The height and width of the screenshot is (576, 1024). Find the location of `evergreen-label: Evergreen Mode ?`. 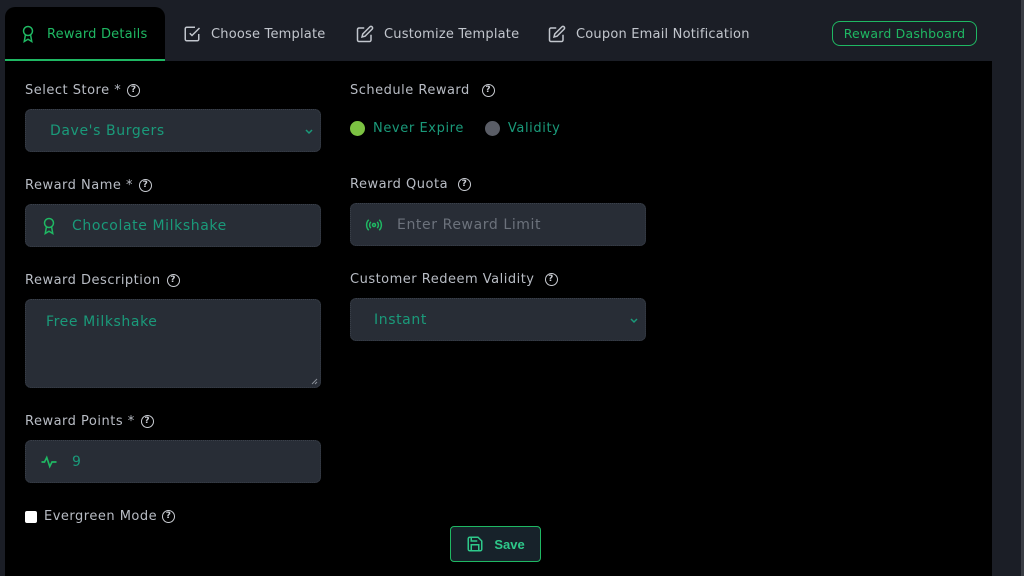

evergreen-label: Evergreen Mode ? is located at coordinates (110, 516).